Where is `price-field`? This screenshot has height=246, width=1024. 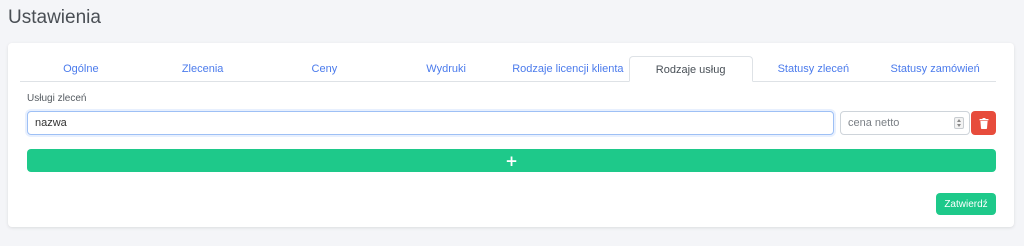 price-field is located at coordinates (905, 123).